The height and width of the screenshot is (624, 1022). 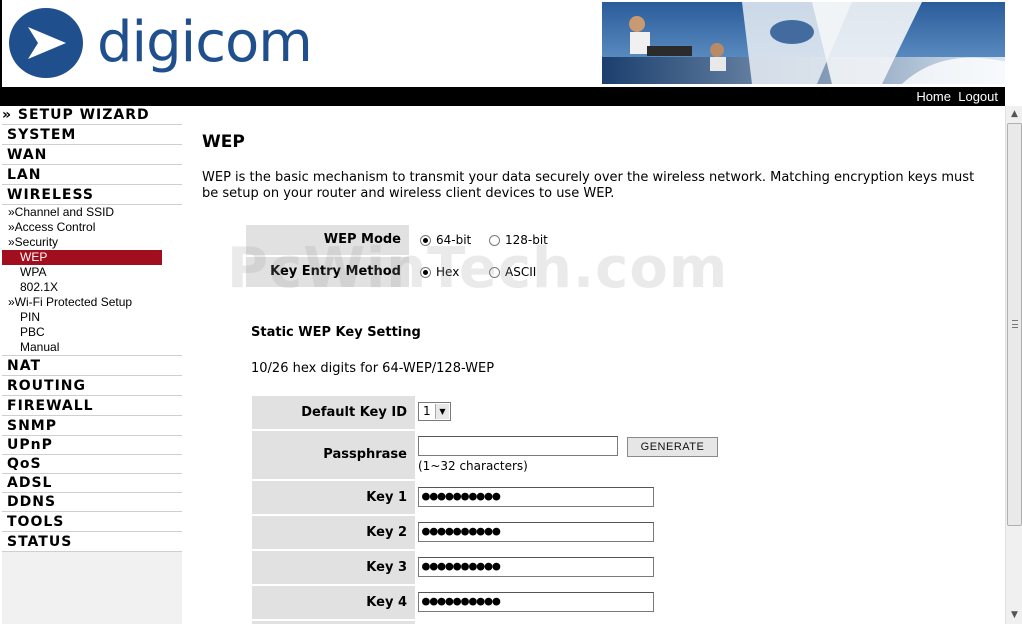 I want to click on submenu-pin: PIN, so click(x=92, y=317).